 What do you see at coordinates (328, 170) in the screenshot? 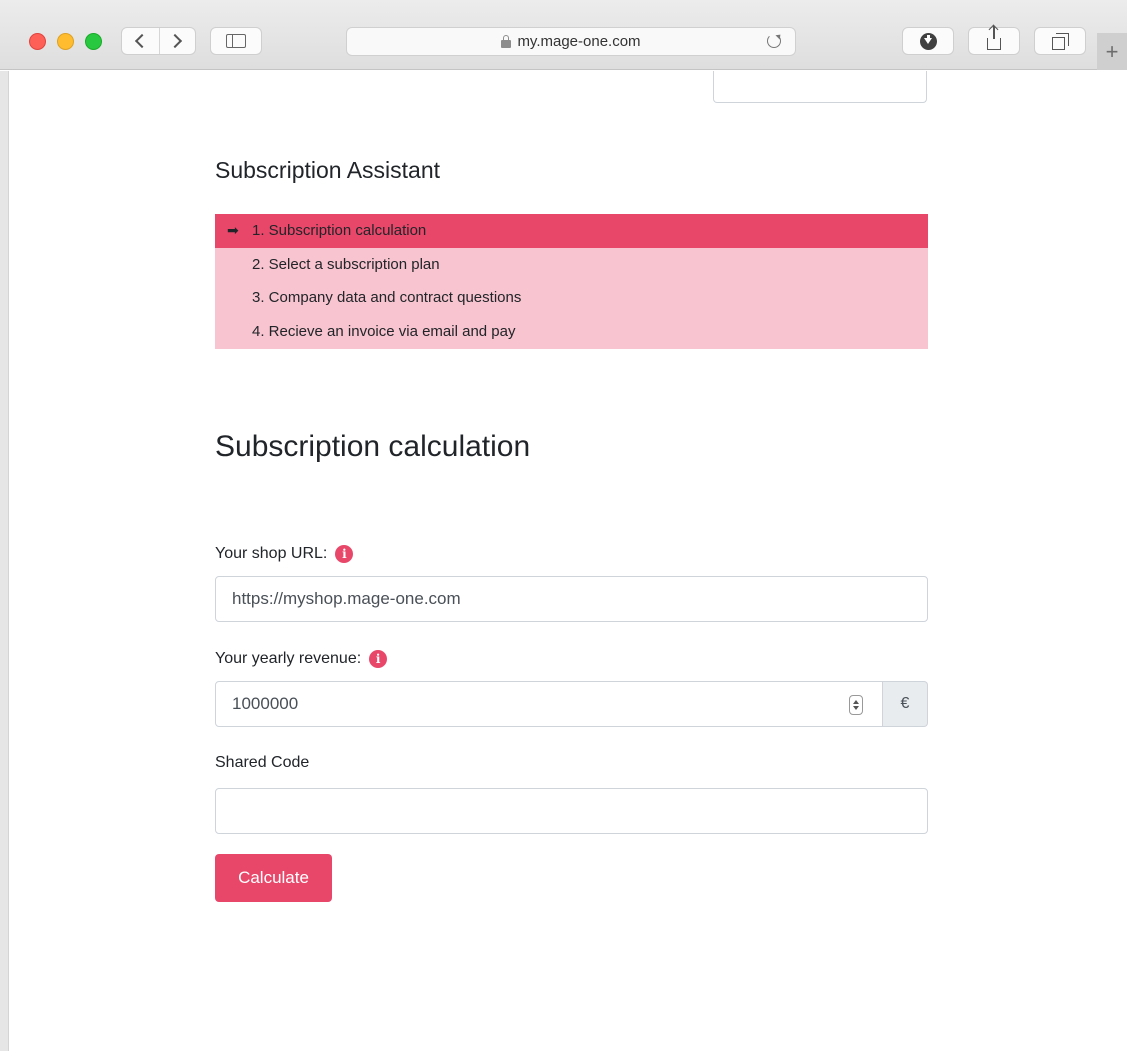
I see `assistant-title: Subscription Assistant` at bounding box center [328, 170].